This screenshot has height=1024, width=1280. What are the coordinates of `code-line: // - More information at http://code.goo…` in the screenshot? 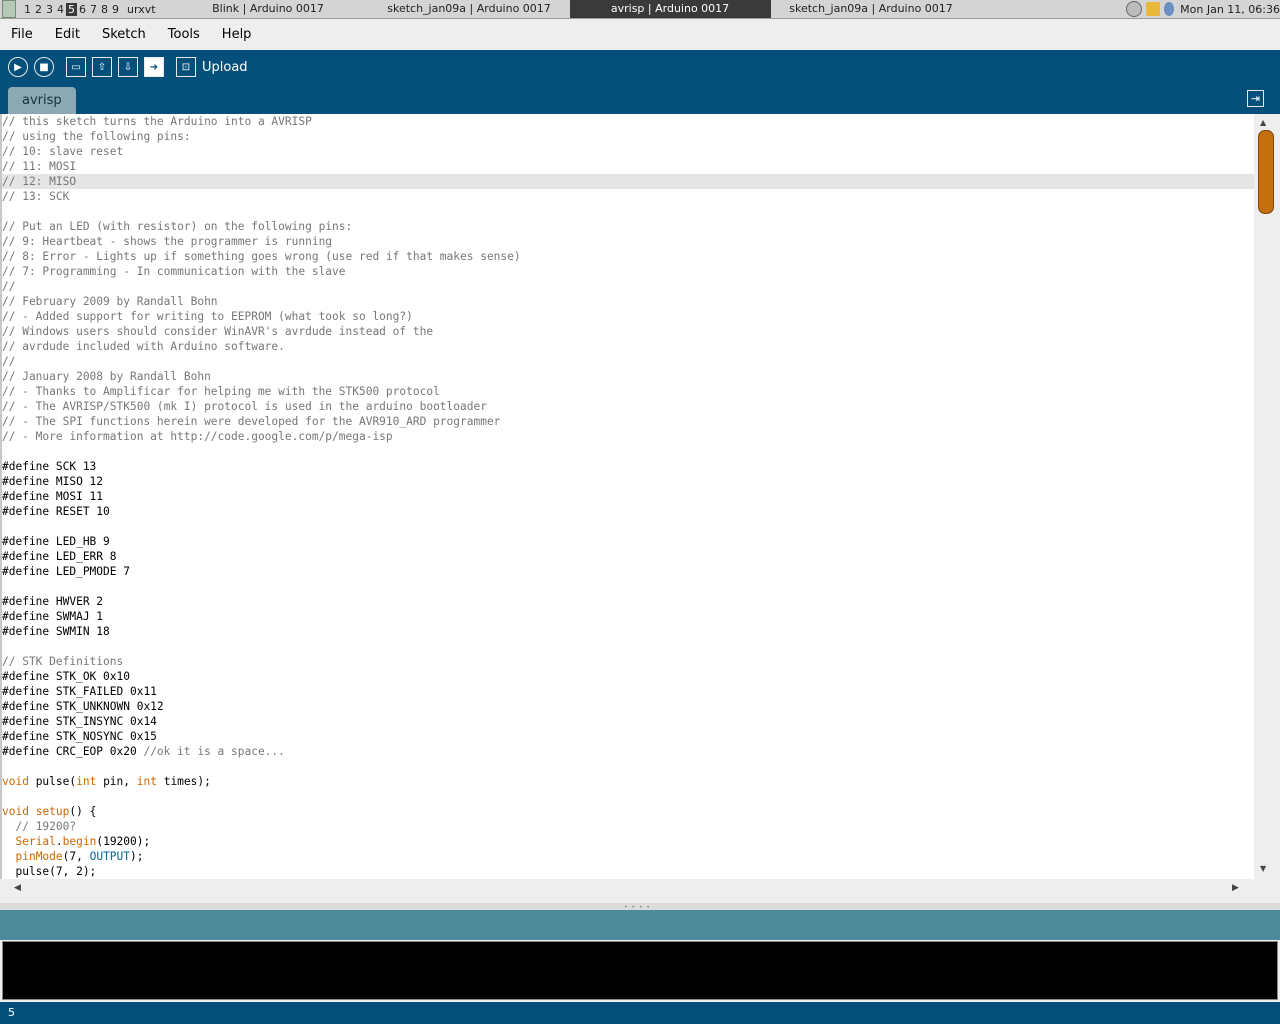 It's located at (628, 436).